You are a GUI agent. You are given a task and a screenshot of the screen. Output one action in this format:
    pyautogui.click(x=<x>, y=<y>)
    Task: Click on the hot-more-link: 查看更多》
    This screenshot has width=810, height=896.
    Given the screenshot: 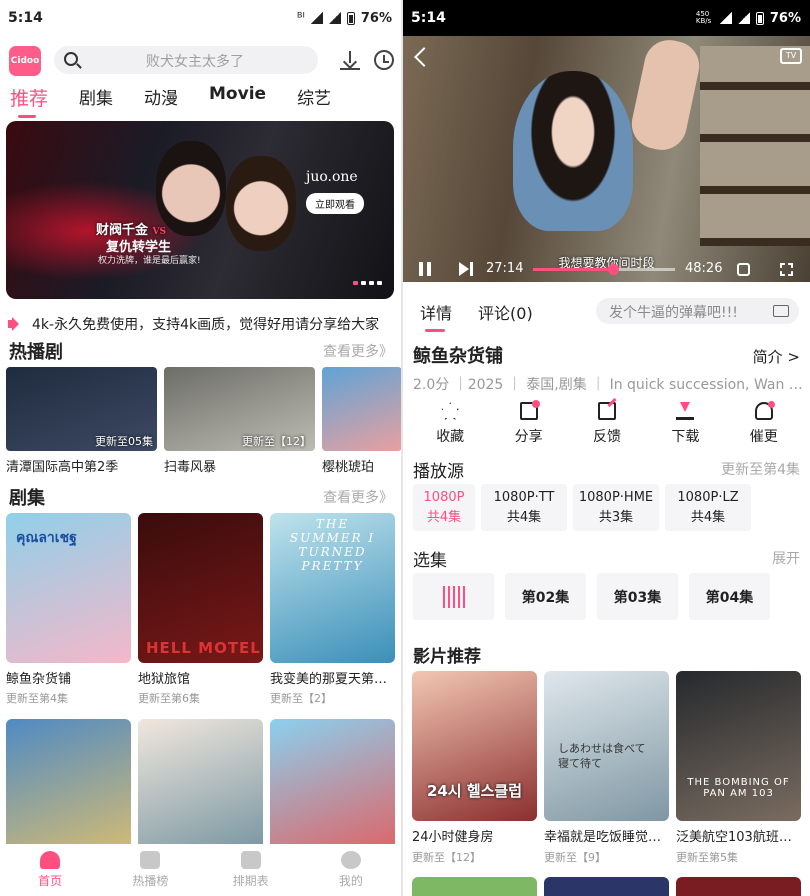 What is the action you would take?
    pyautogui.click(x=358, y=351)
    